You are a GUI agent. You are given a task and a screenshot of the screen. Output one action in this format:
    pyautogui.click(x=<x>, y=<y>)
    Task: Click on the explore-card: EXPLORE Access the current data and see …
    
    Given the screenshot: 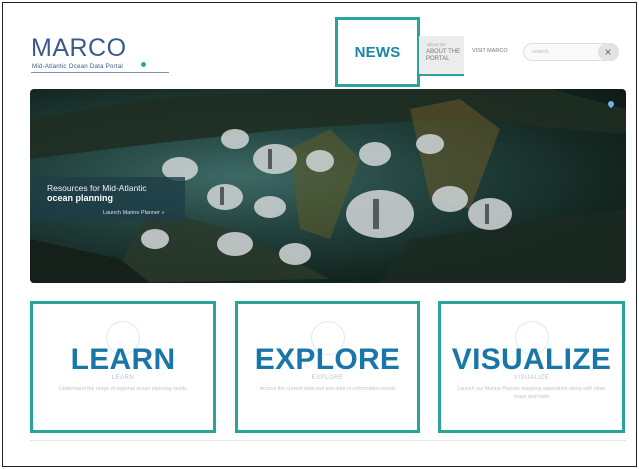 What is the action you would take?
    pyautogui.click(x=327, y=367)
    